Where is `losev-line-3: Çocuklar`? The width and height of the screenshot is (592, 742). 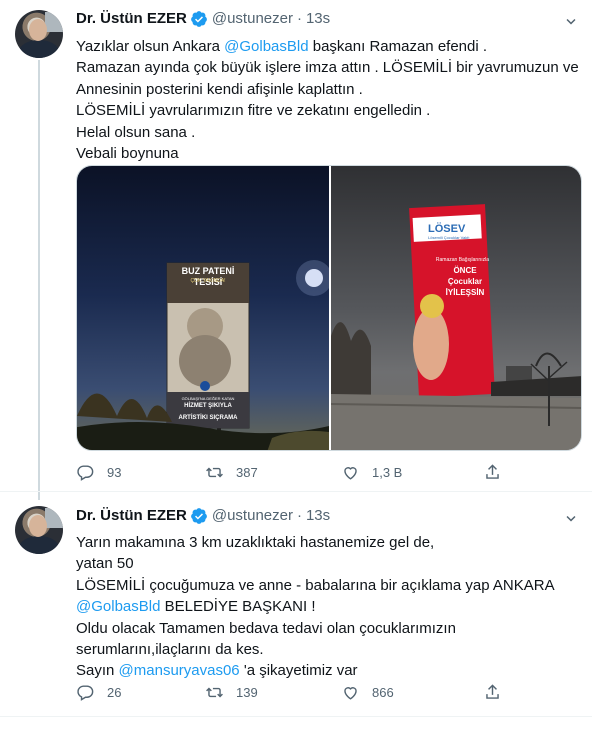
losev-line-3: Çocuklar is located at coordinates (465, 281).